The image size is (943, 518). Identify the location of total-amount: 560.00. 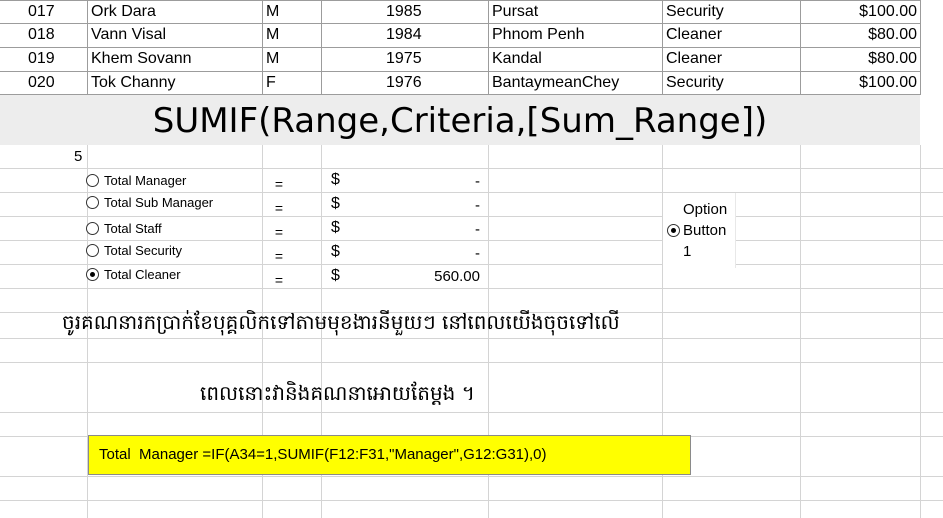
(430, 276).